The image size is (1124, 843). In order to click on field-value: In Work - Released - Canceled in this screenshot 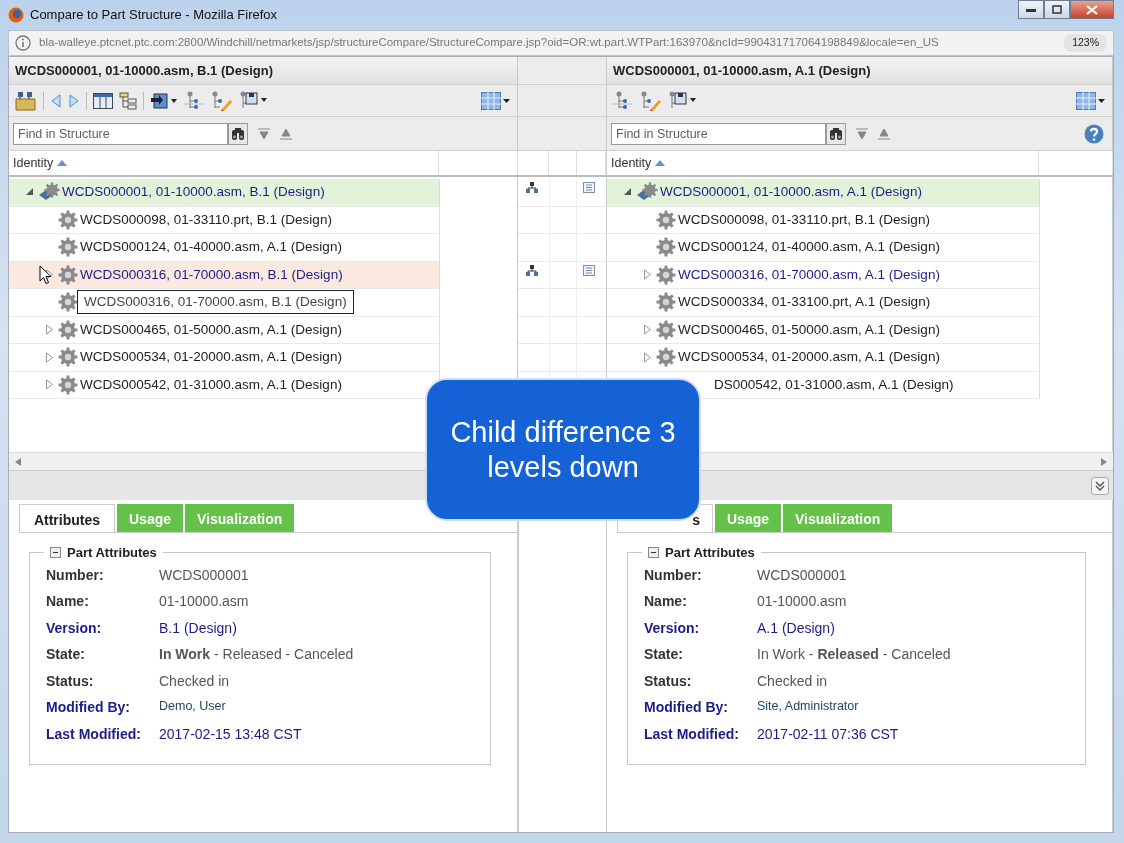, I will do `click(256, 654)`.